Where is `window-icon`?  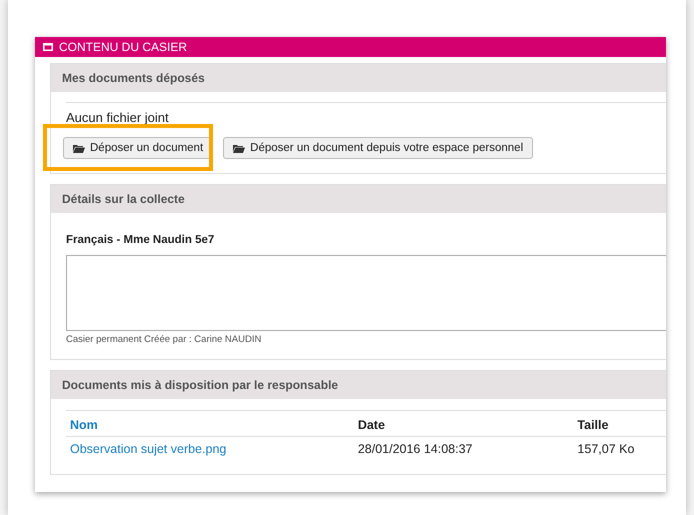 window-icon is located at coordinates (48, 47).